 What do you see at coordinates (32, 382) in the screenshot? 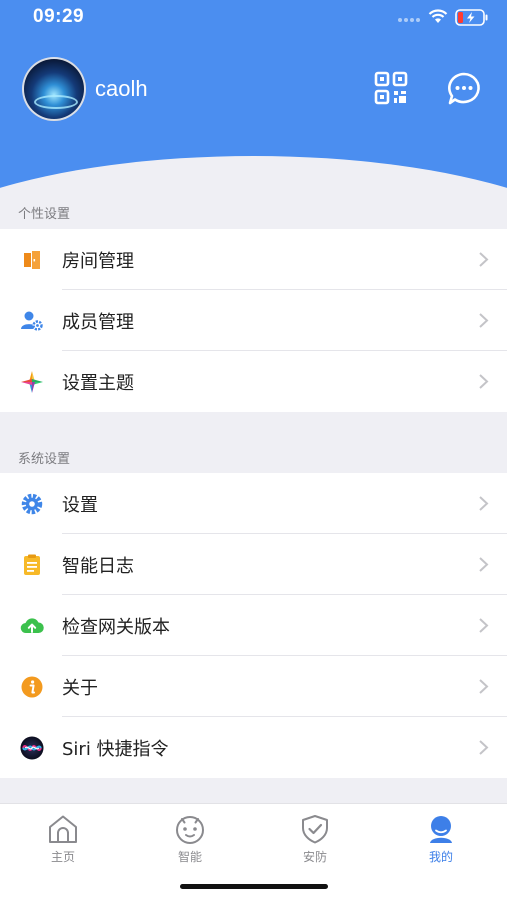
I see `theme-star-icon` at bounding box center [32, 382].